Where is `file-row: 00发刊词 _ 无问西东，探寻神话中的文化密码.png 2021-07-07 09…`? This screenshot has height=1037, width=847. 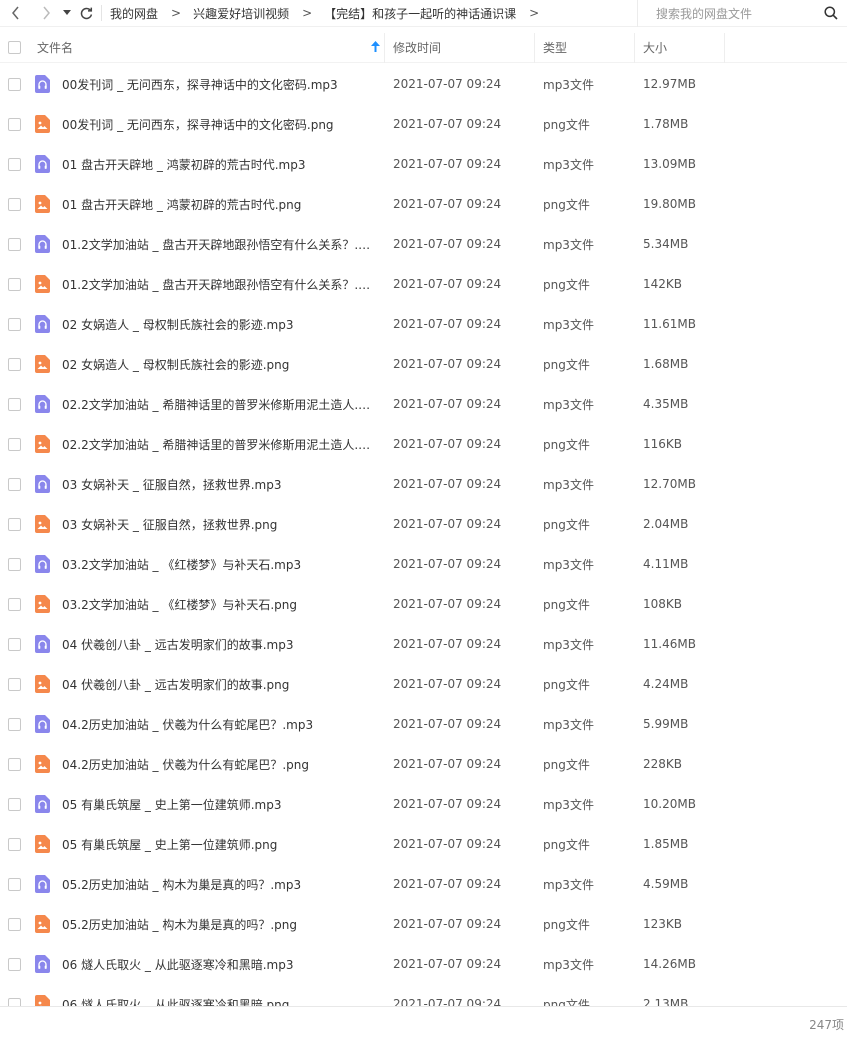
file-row: 00发刊词 _ 无问西东，探寻神话中的文化密码.png 2021-07-07 09… is located at coordinates (423, 124).